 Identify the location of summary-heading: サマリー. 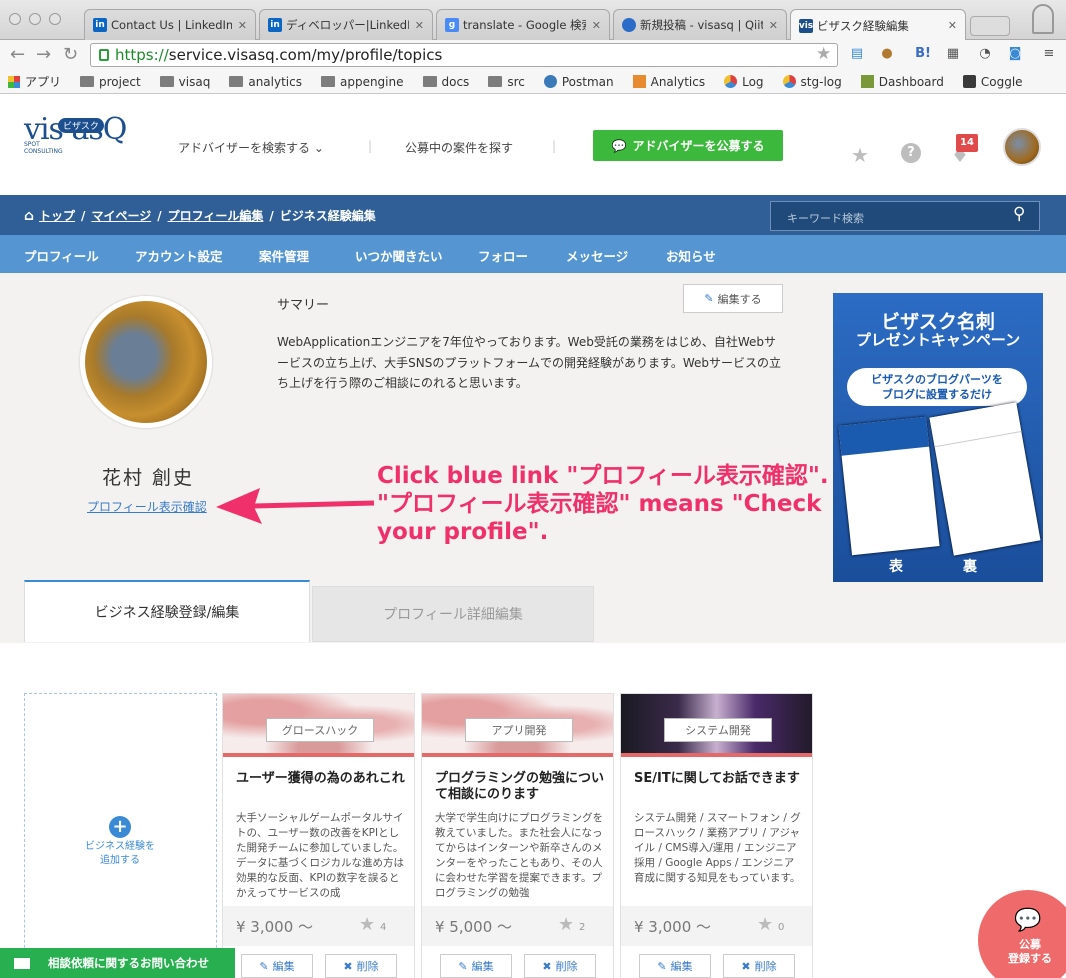
(303, 305).